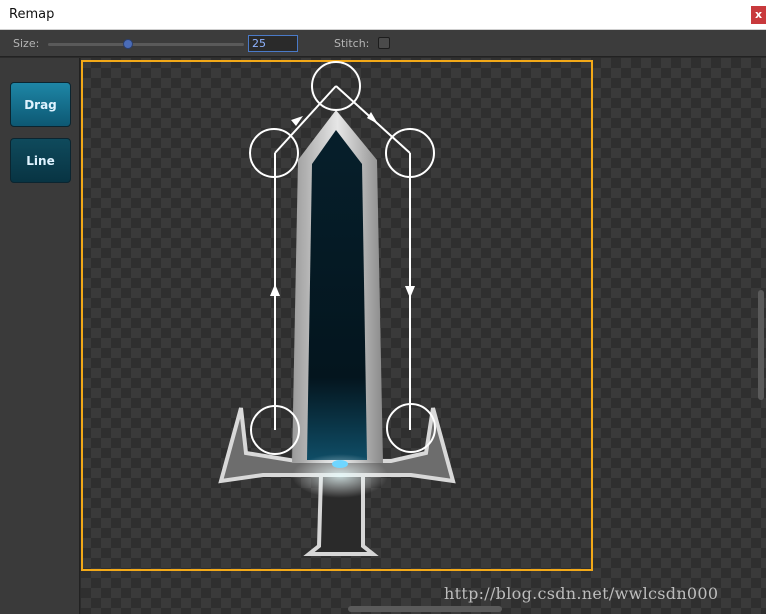  What do you see at coordinates (761, 345) in the screenshot?
I see `vertical-scrollbar` at bounding box center [761, 345].